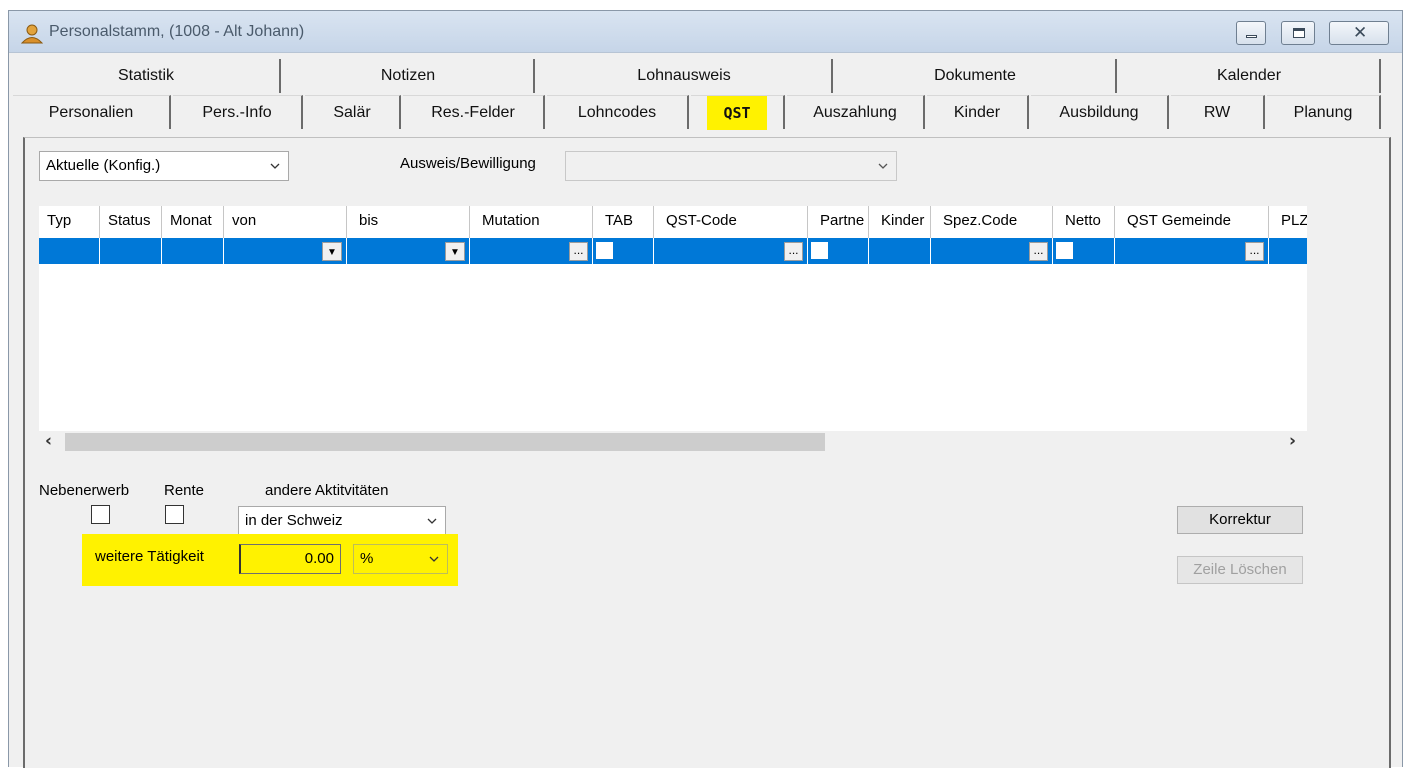 The image size is (1410, 768). I want to click on horizontal-scrollbar: ‹ ›, so click(673, 442).